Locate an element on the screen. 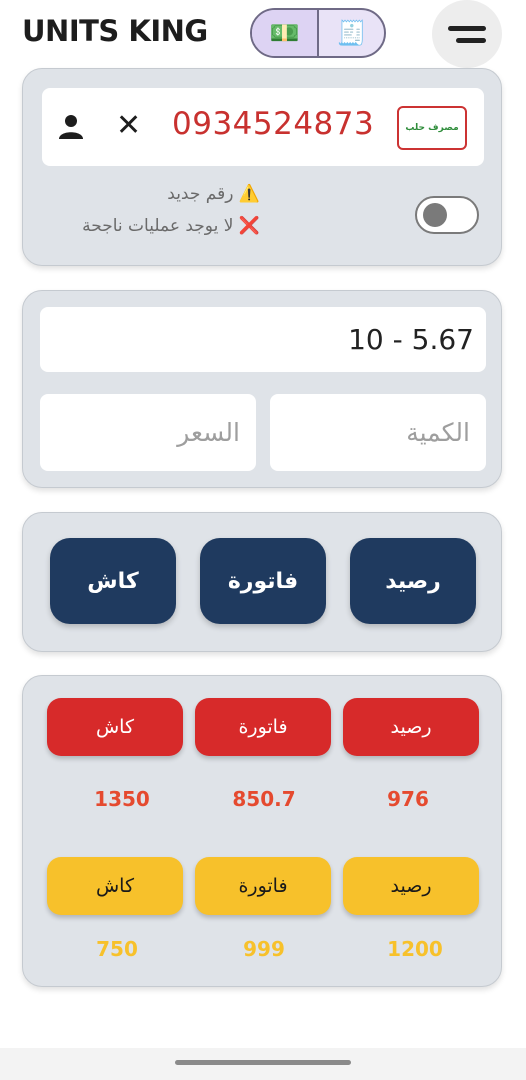  stat-red-invoice-button: فاتورة is located at coordinates (263, 727).